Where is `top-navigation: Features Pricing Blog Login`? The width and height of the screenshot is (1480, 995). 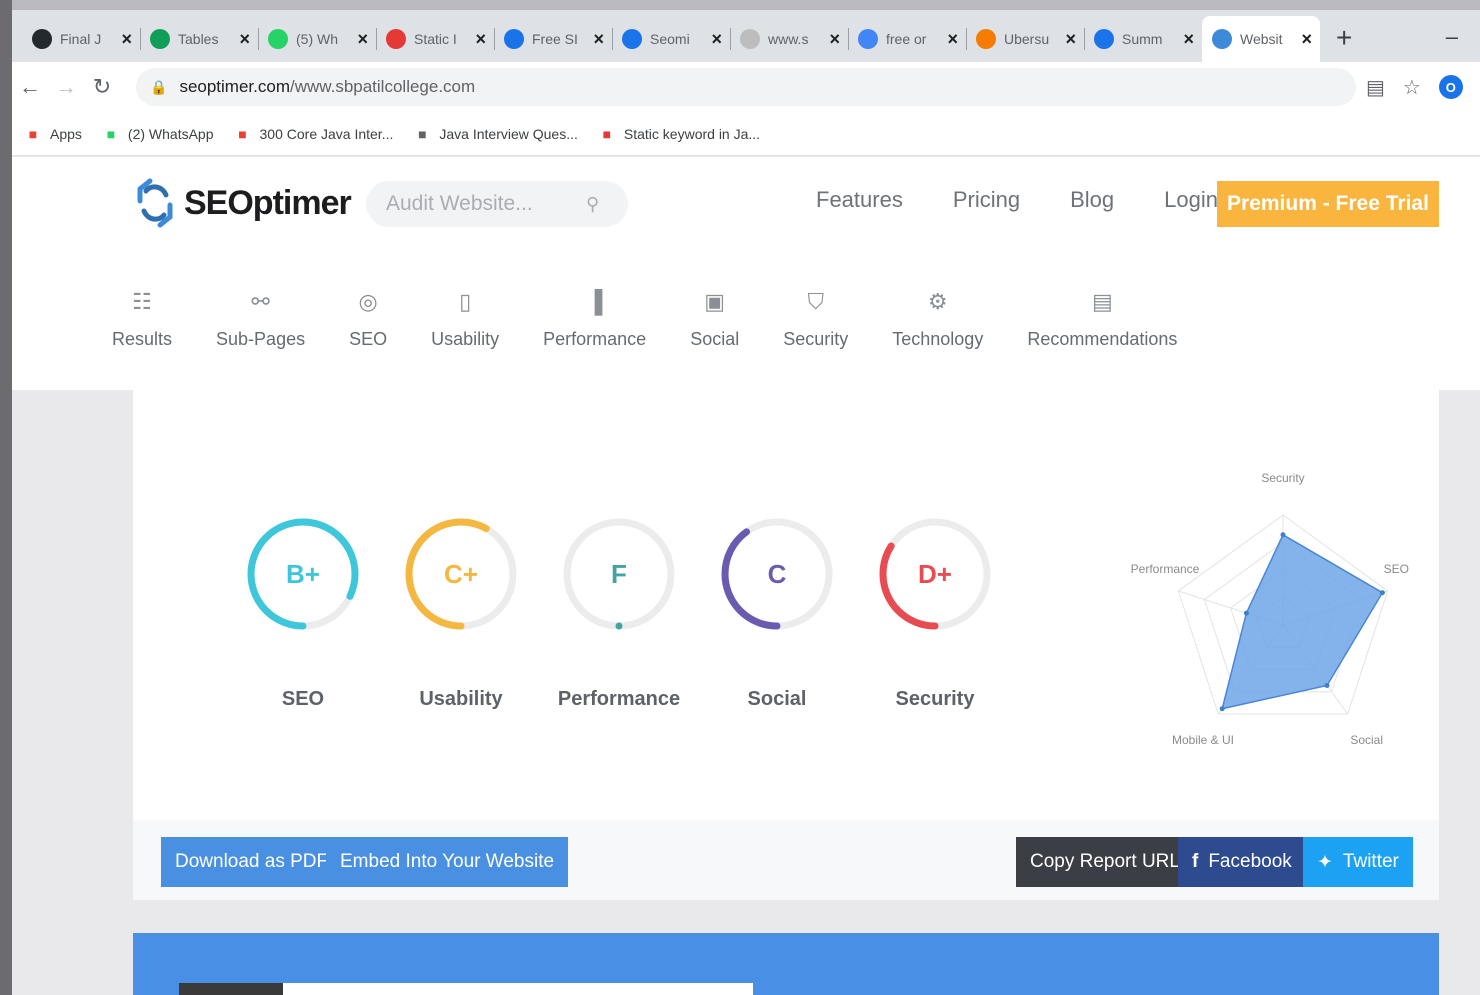 top-navigation: Features Pricing Blog Login is located at coordinates (1017, 200).